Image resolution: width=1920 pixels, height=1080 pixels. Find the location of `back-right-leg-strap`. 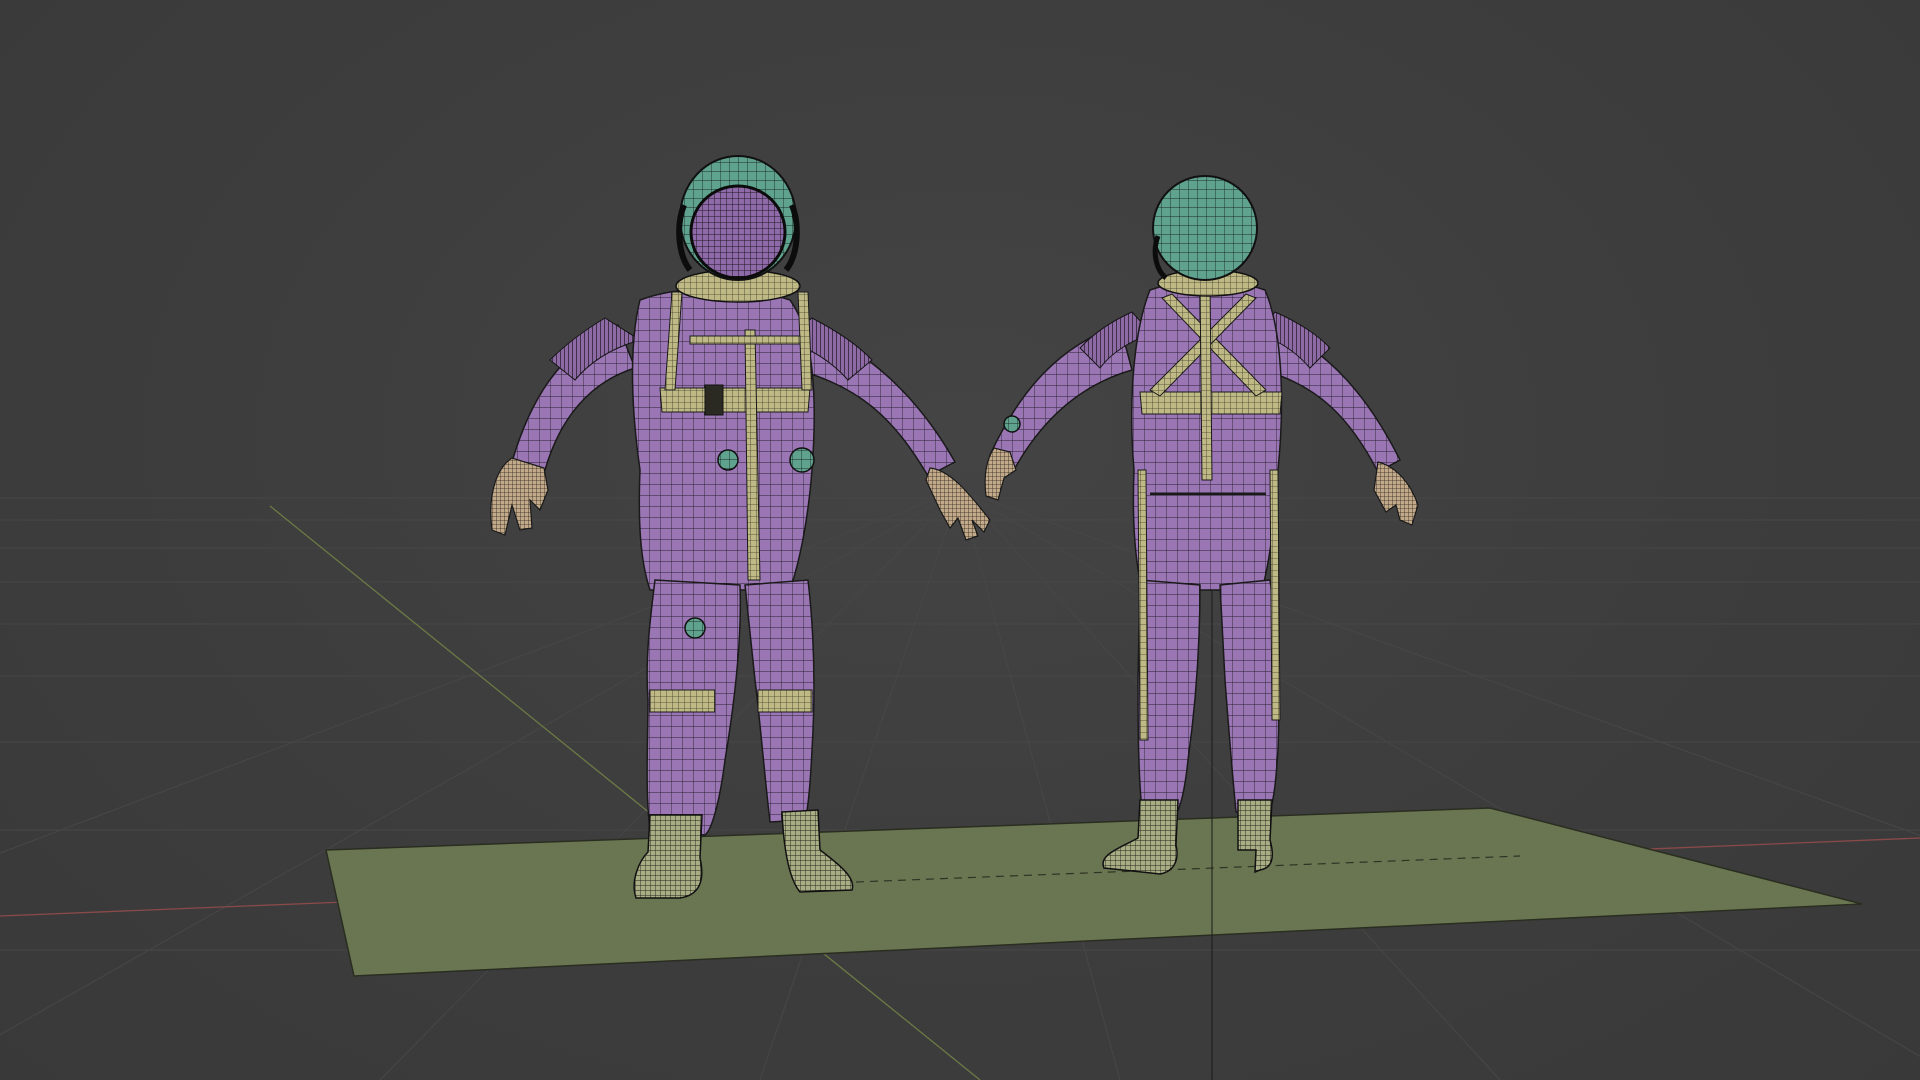

back-right-leg-strap is located at coordinates (1275, 595).